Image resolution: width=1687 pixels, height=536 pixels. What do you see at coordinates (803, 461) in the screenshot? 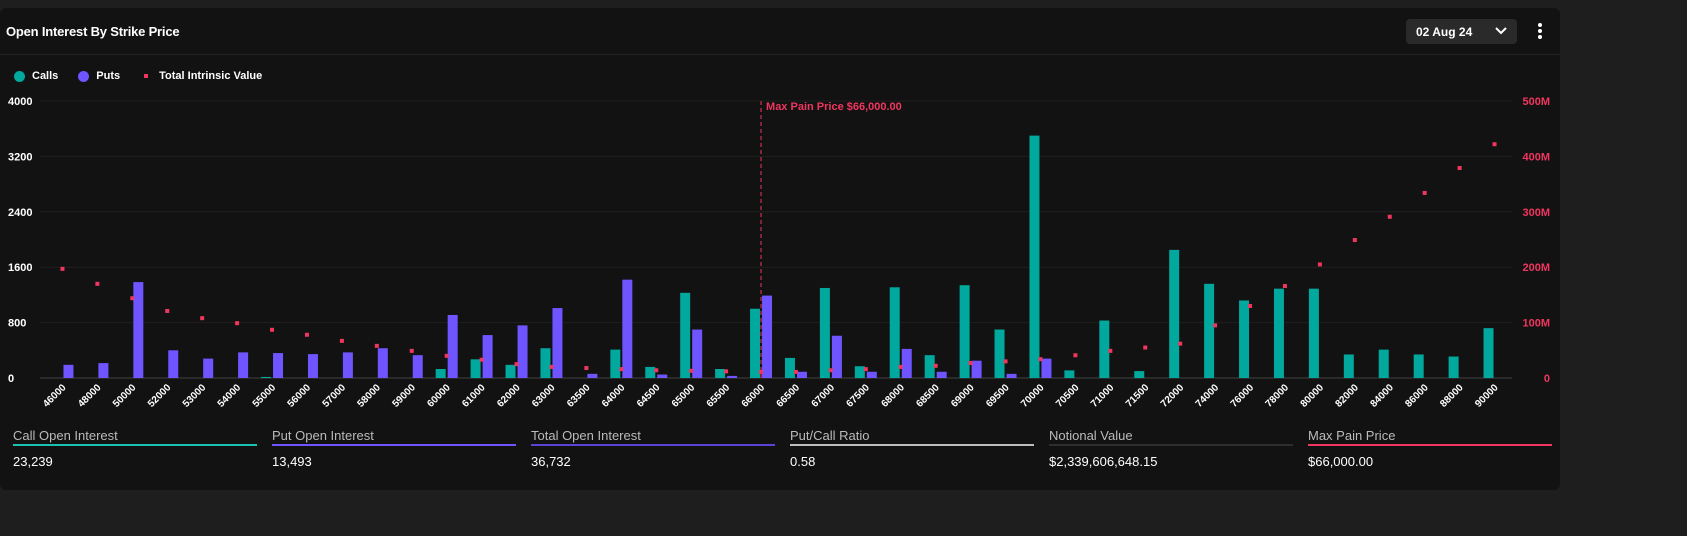
I see `stat-value: 0.58` at bounding box center [803, 461].